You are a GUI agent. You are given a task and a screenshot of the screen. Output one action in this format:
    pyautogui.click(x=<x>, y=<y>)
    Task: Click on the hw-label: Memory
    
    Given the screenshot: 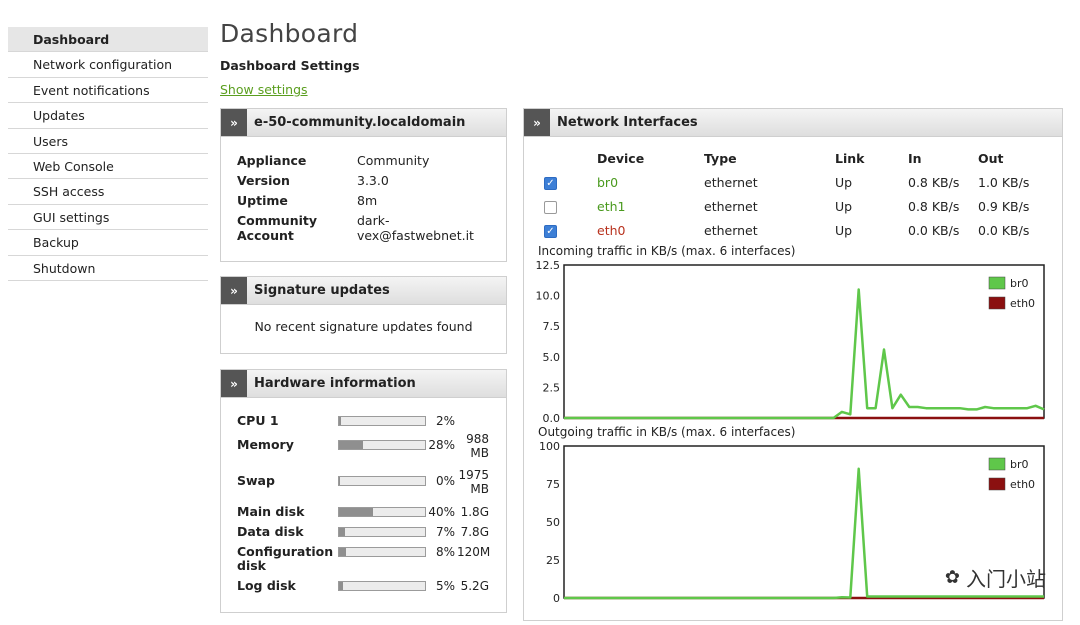 What is the action you would take?
    pyautogui.click(x=265, y=444)
    